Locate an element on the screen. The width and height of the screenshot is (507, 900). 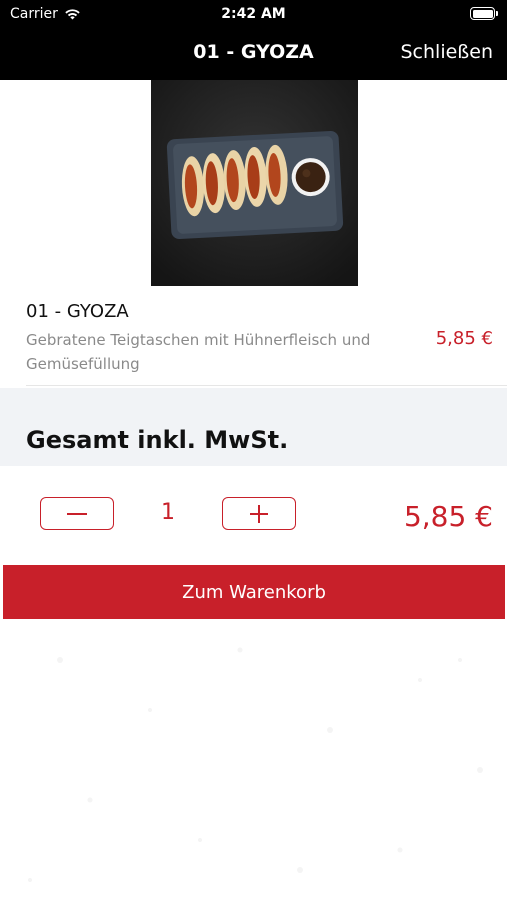
battery-fill is located at coordinates (482, 13).